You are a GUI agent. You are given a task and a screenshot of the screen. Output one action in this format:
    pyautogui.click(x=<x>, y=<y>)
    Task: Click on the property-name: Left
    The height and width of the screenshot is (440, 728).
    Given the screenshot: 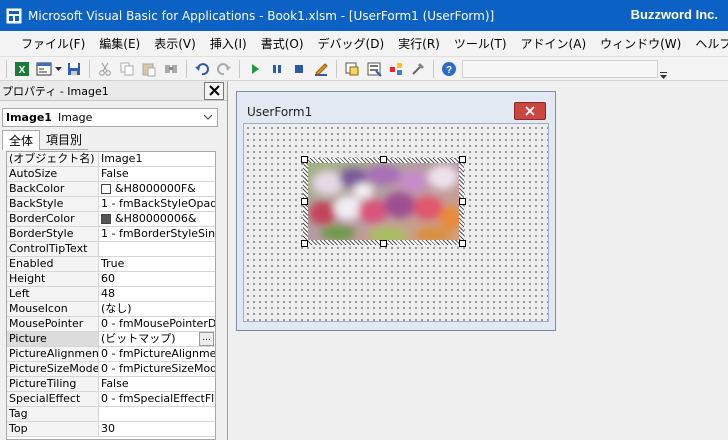 What is the action you would take?
    pyautogui.click(x=53, y=294)
    